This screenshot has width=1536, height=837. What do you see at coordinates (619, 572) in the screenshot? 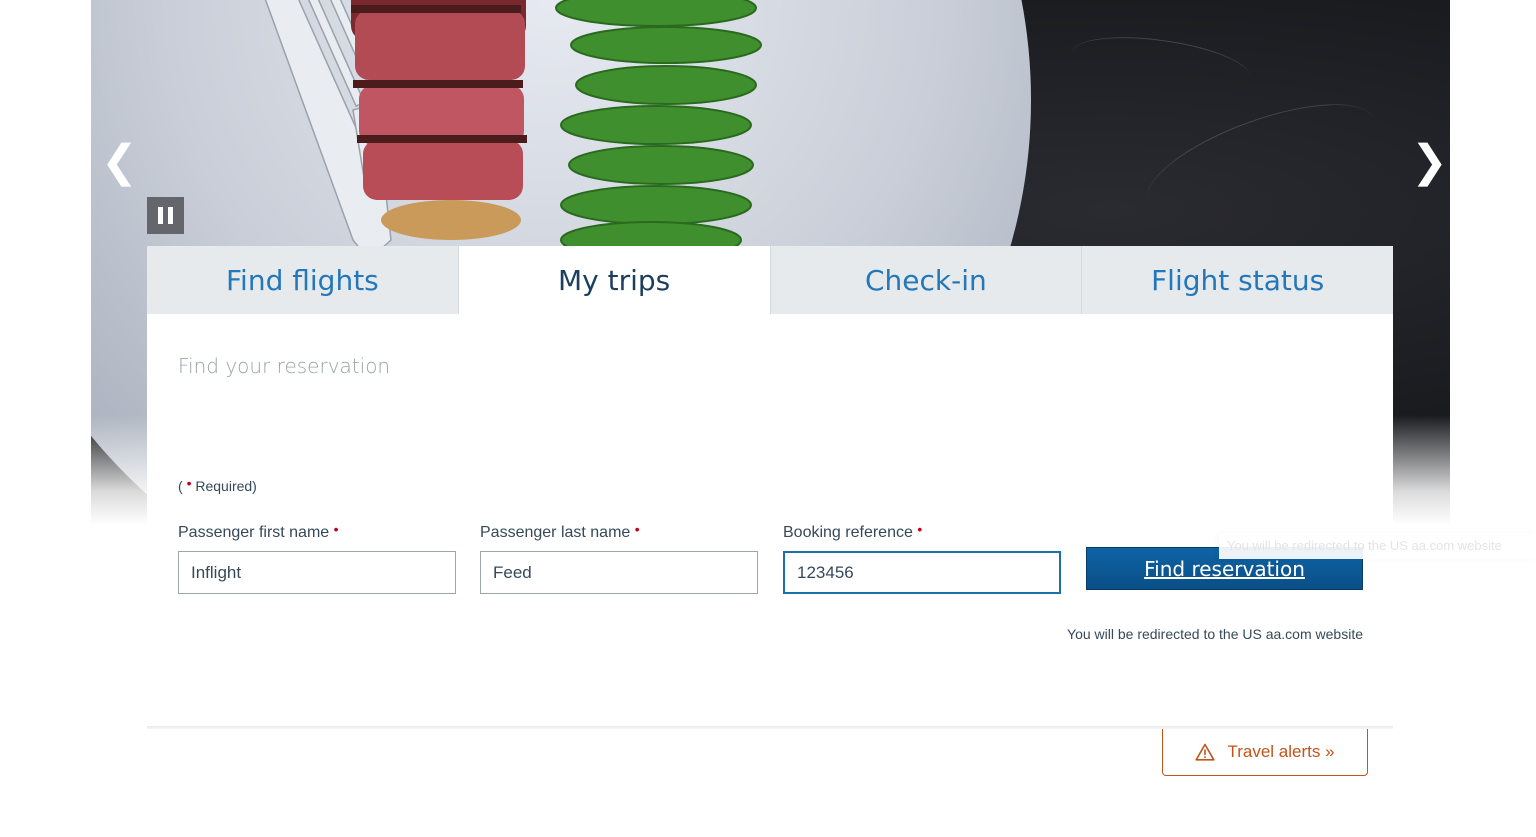
I see `last-name-input` at bounding box center [619, 572].